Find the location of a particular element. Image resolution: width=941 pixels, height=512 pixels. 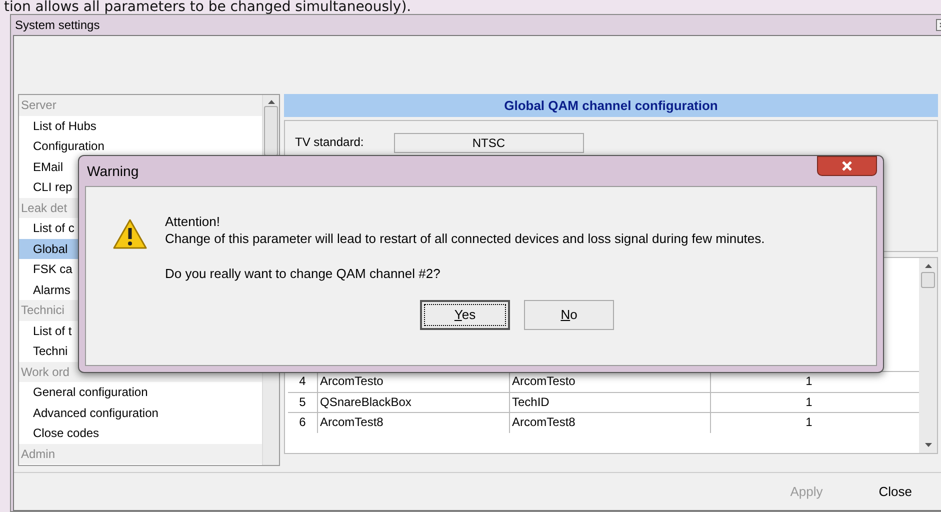

dialog-button: Yes is located at coordinates (465, 315).